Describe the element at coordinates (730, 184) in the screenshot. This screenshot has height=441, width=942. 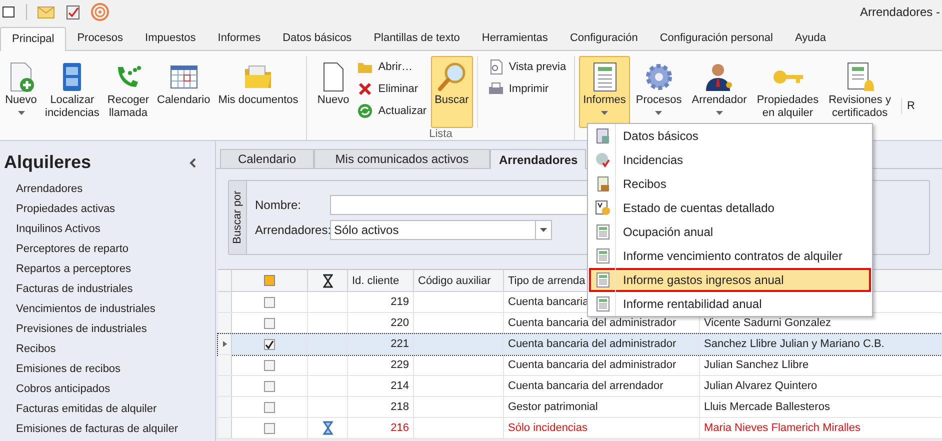
I see `menu-item: Recibos` at that location.